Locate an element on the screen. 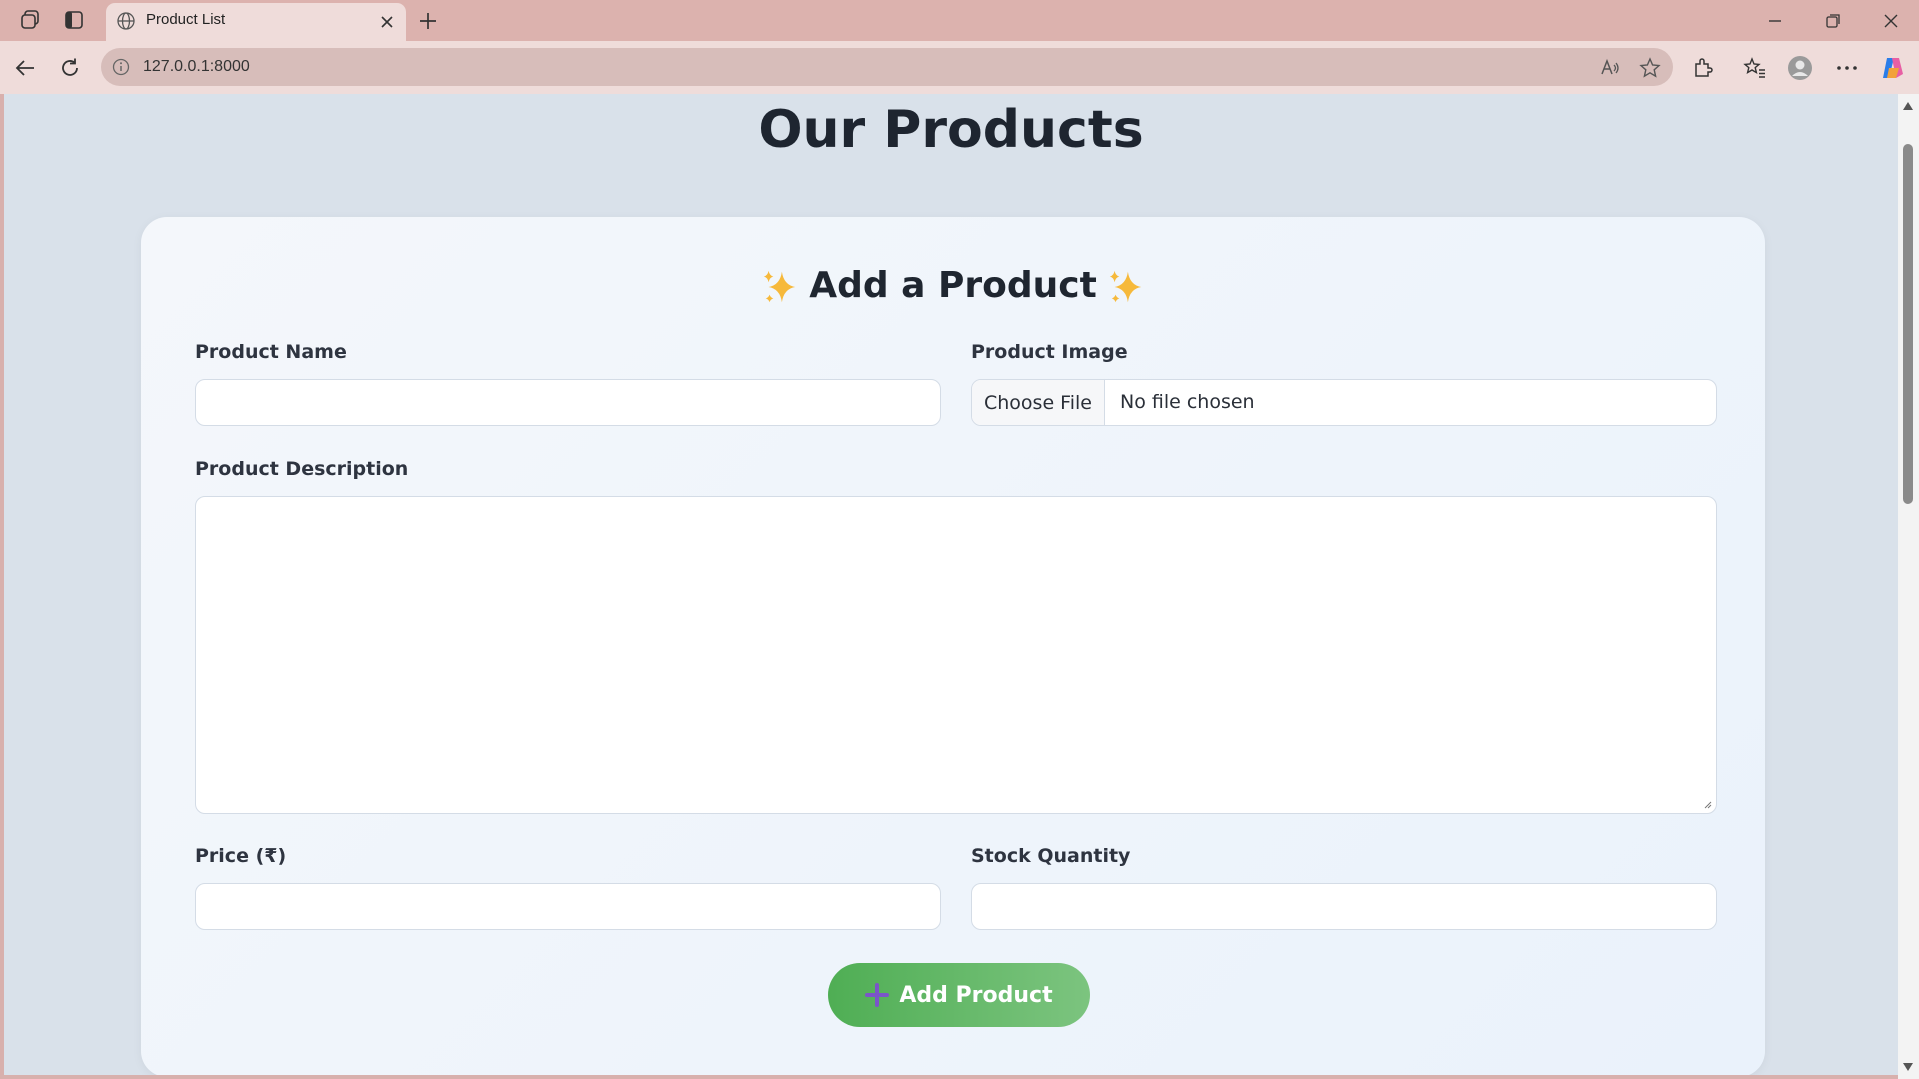 The width and height of the screenshot is (1919, 1079). plus-icon is located at coordinates (877, 995).